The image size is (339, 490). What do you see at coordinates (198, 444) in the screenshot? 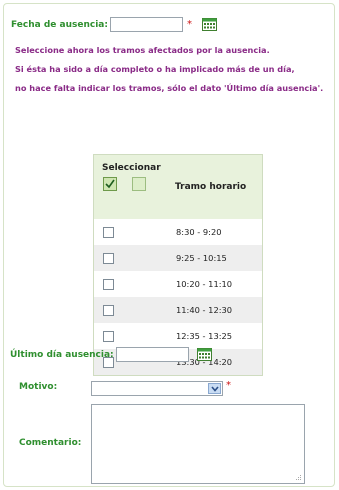
I see `comentario-textarea` at bounding box center [198, 444].